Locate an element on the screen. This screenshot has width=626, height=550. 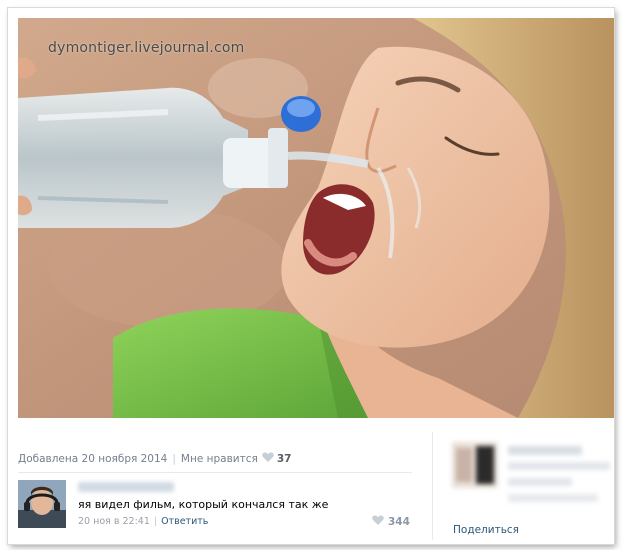
comments-divider is located at coordinates (215, 472).